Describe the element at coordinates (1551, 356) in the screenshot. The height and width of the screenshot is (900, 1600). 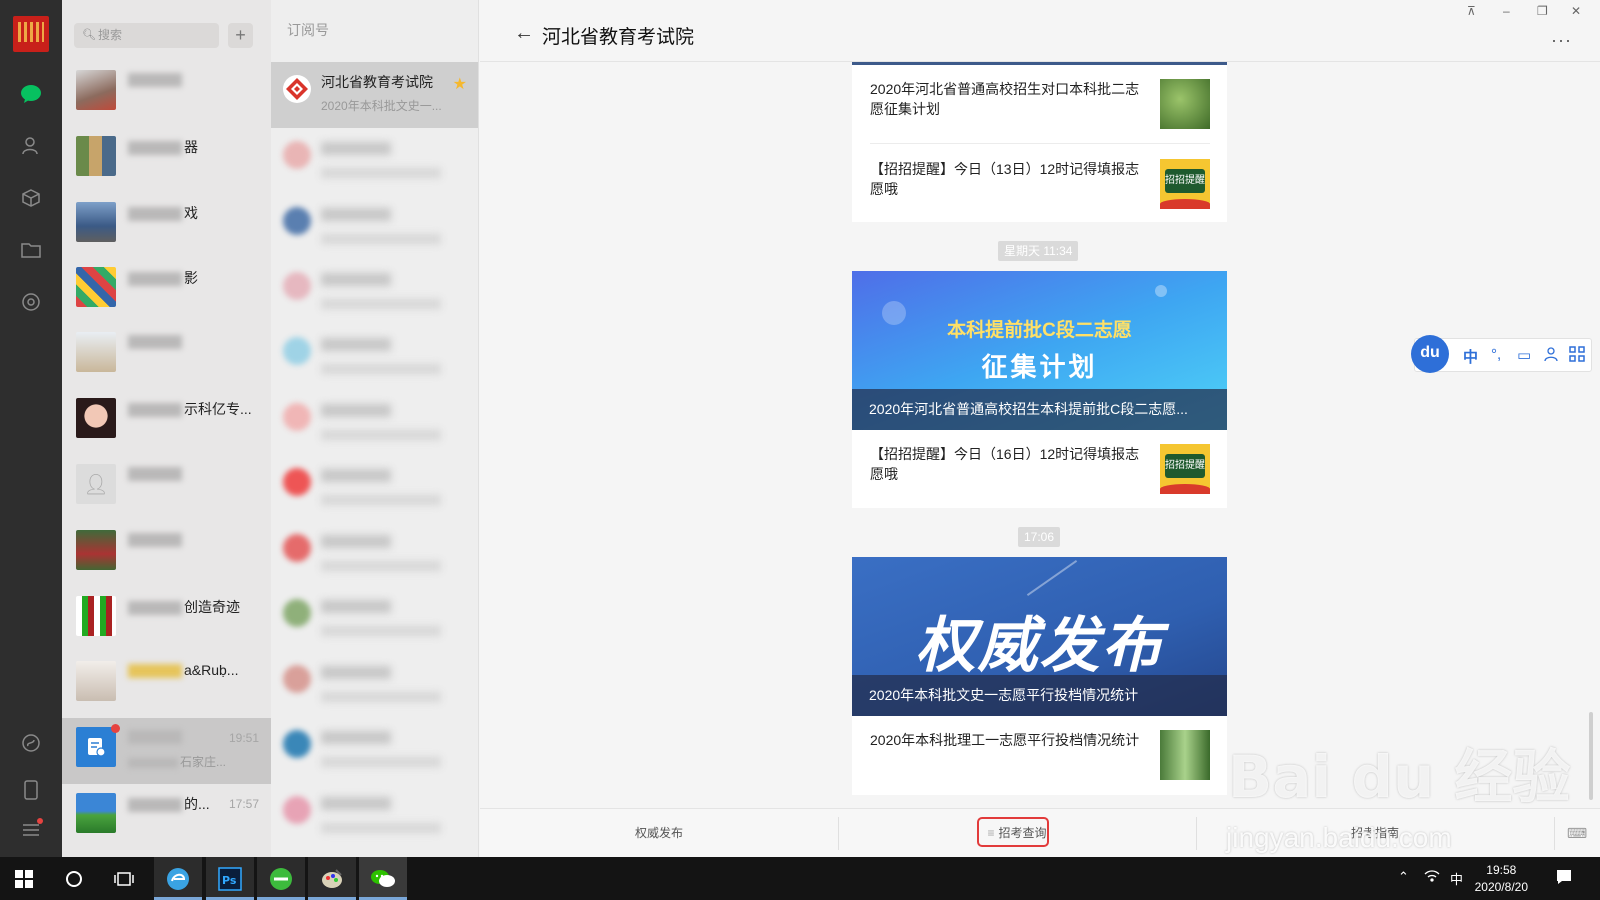
I see `user-icon` at that location.